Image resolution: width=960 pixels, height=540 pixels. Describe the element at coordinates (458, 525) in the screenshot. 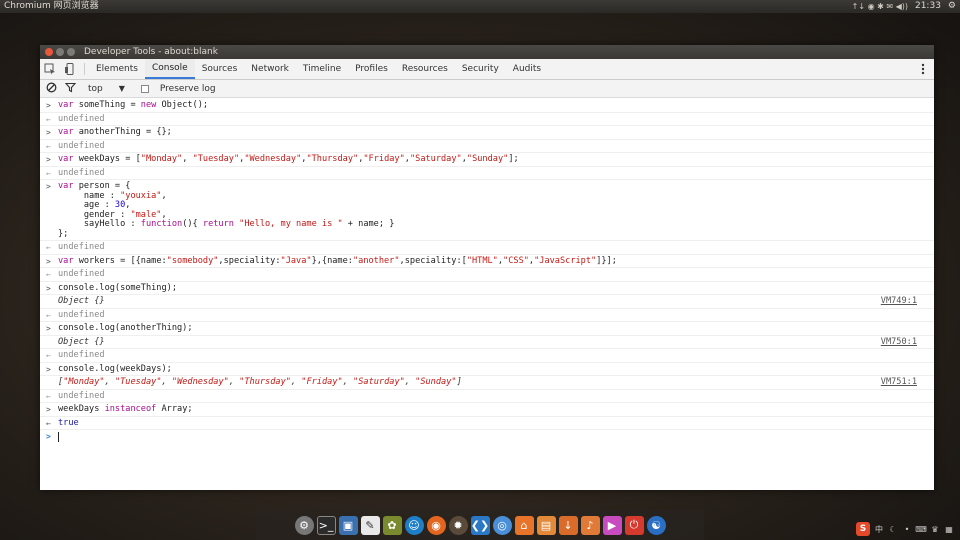

I see `gear-app-icon: ✹` at that location.